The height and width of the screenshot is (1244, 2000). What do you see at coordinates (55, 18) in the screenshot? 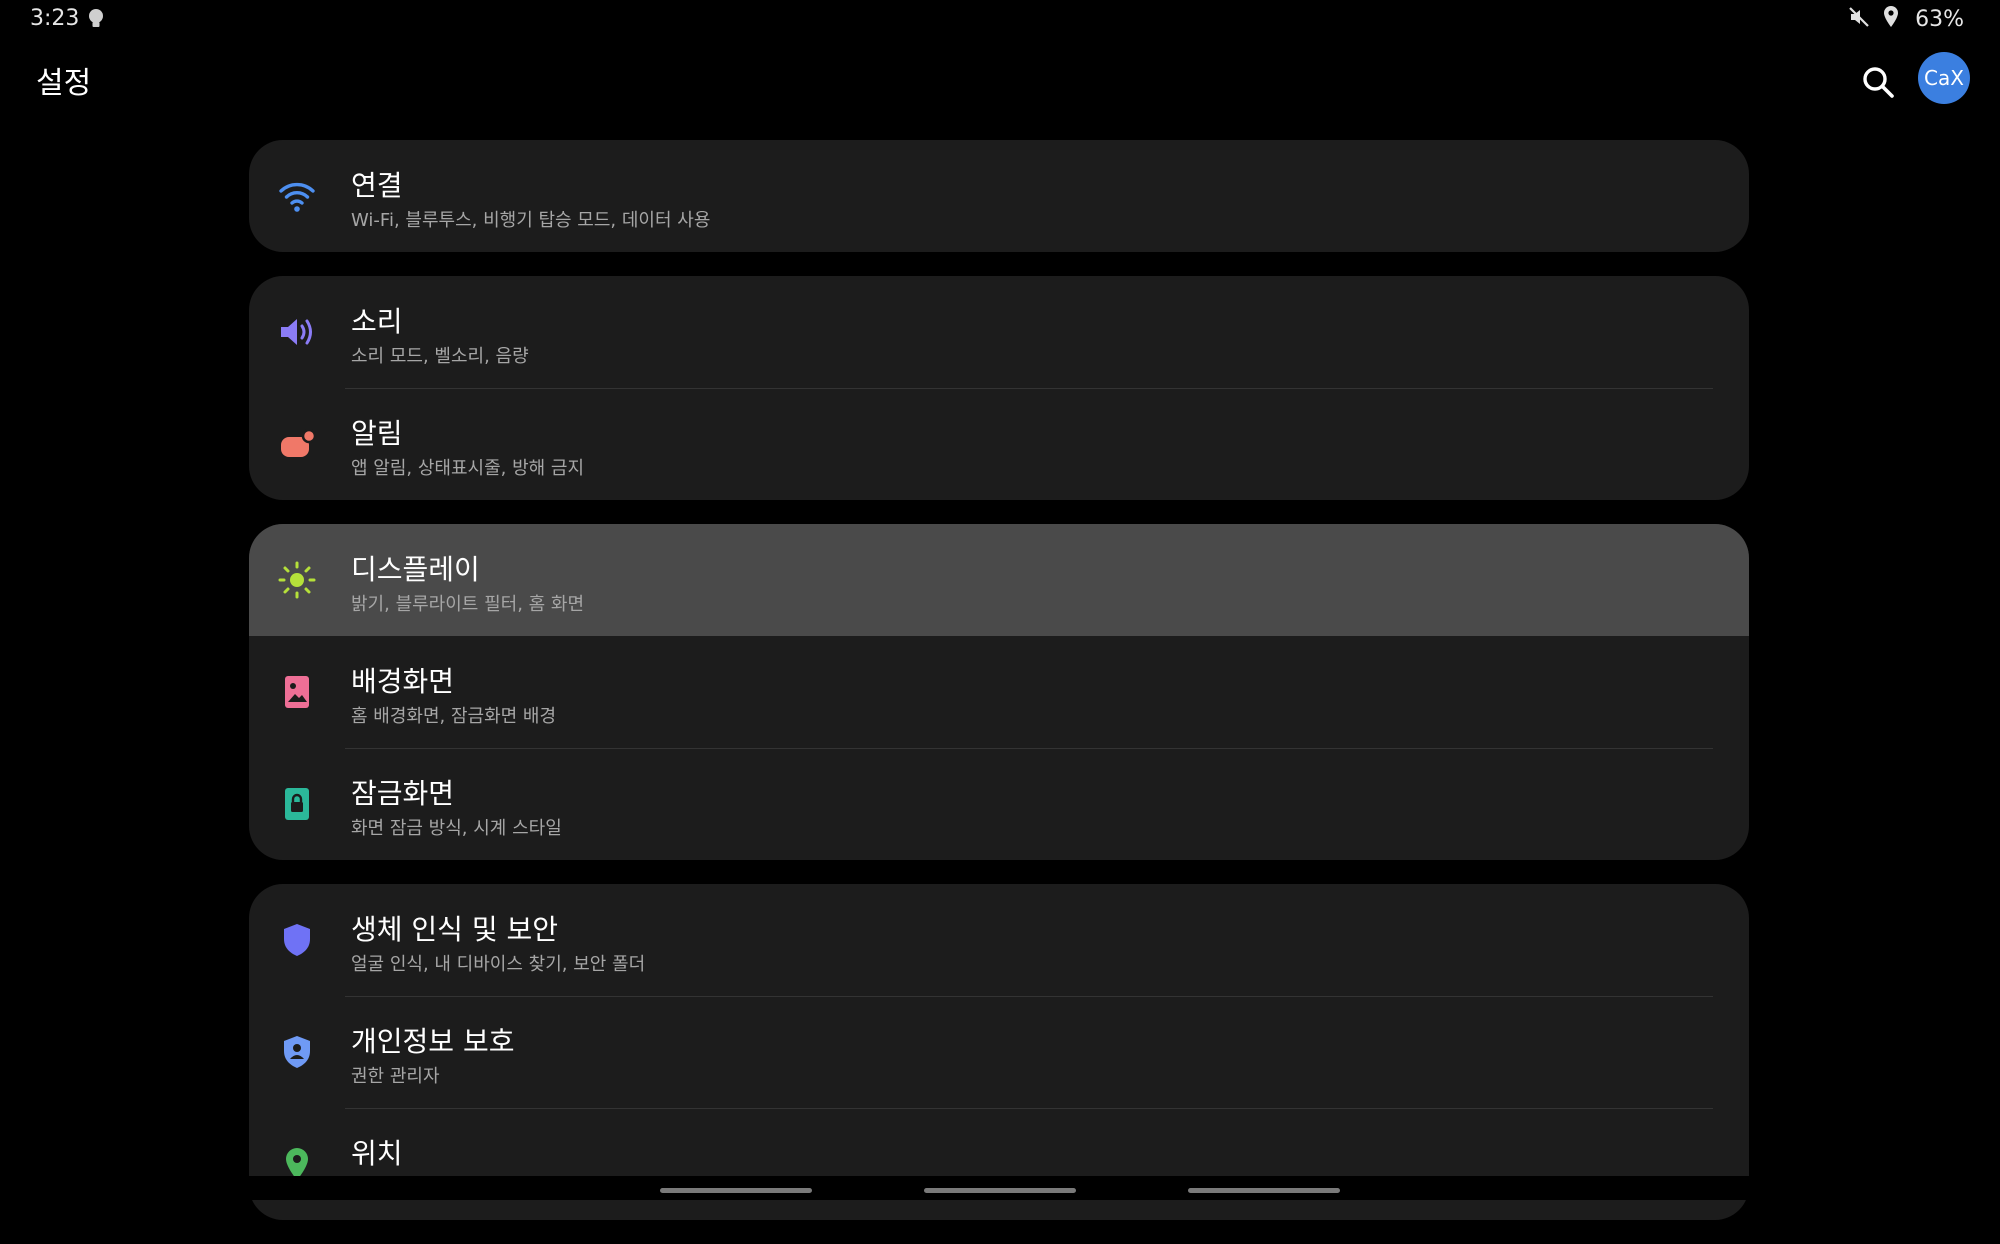
I see `status-time: 3:23` at bounding box center [55, 18].